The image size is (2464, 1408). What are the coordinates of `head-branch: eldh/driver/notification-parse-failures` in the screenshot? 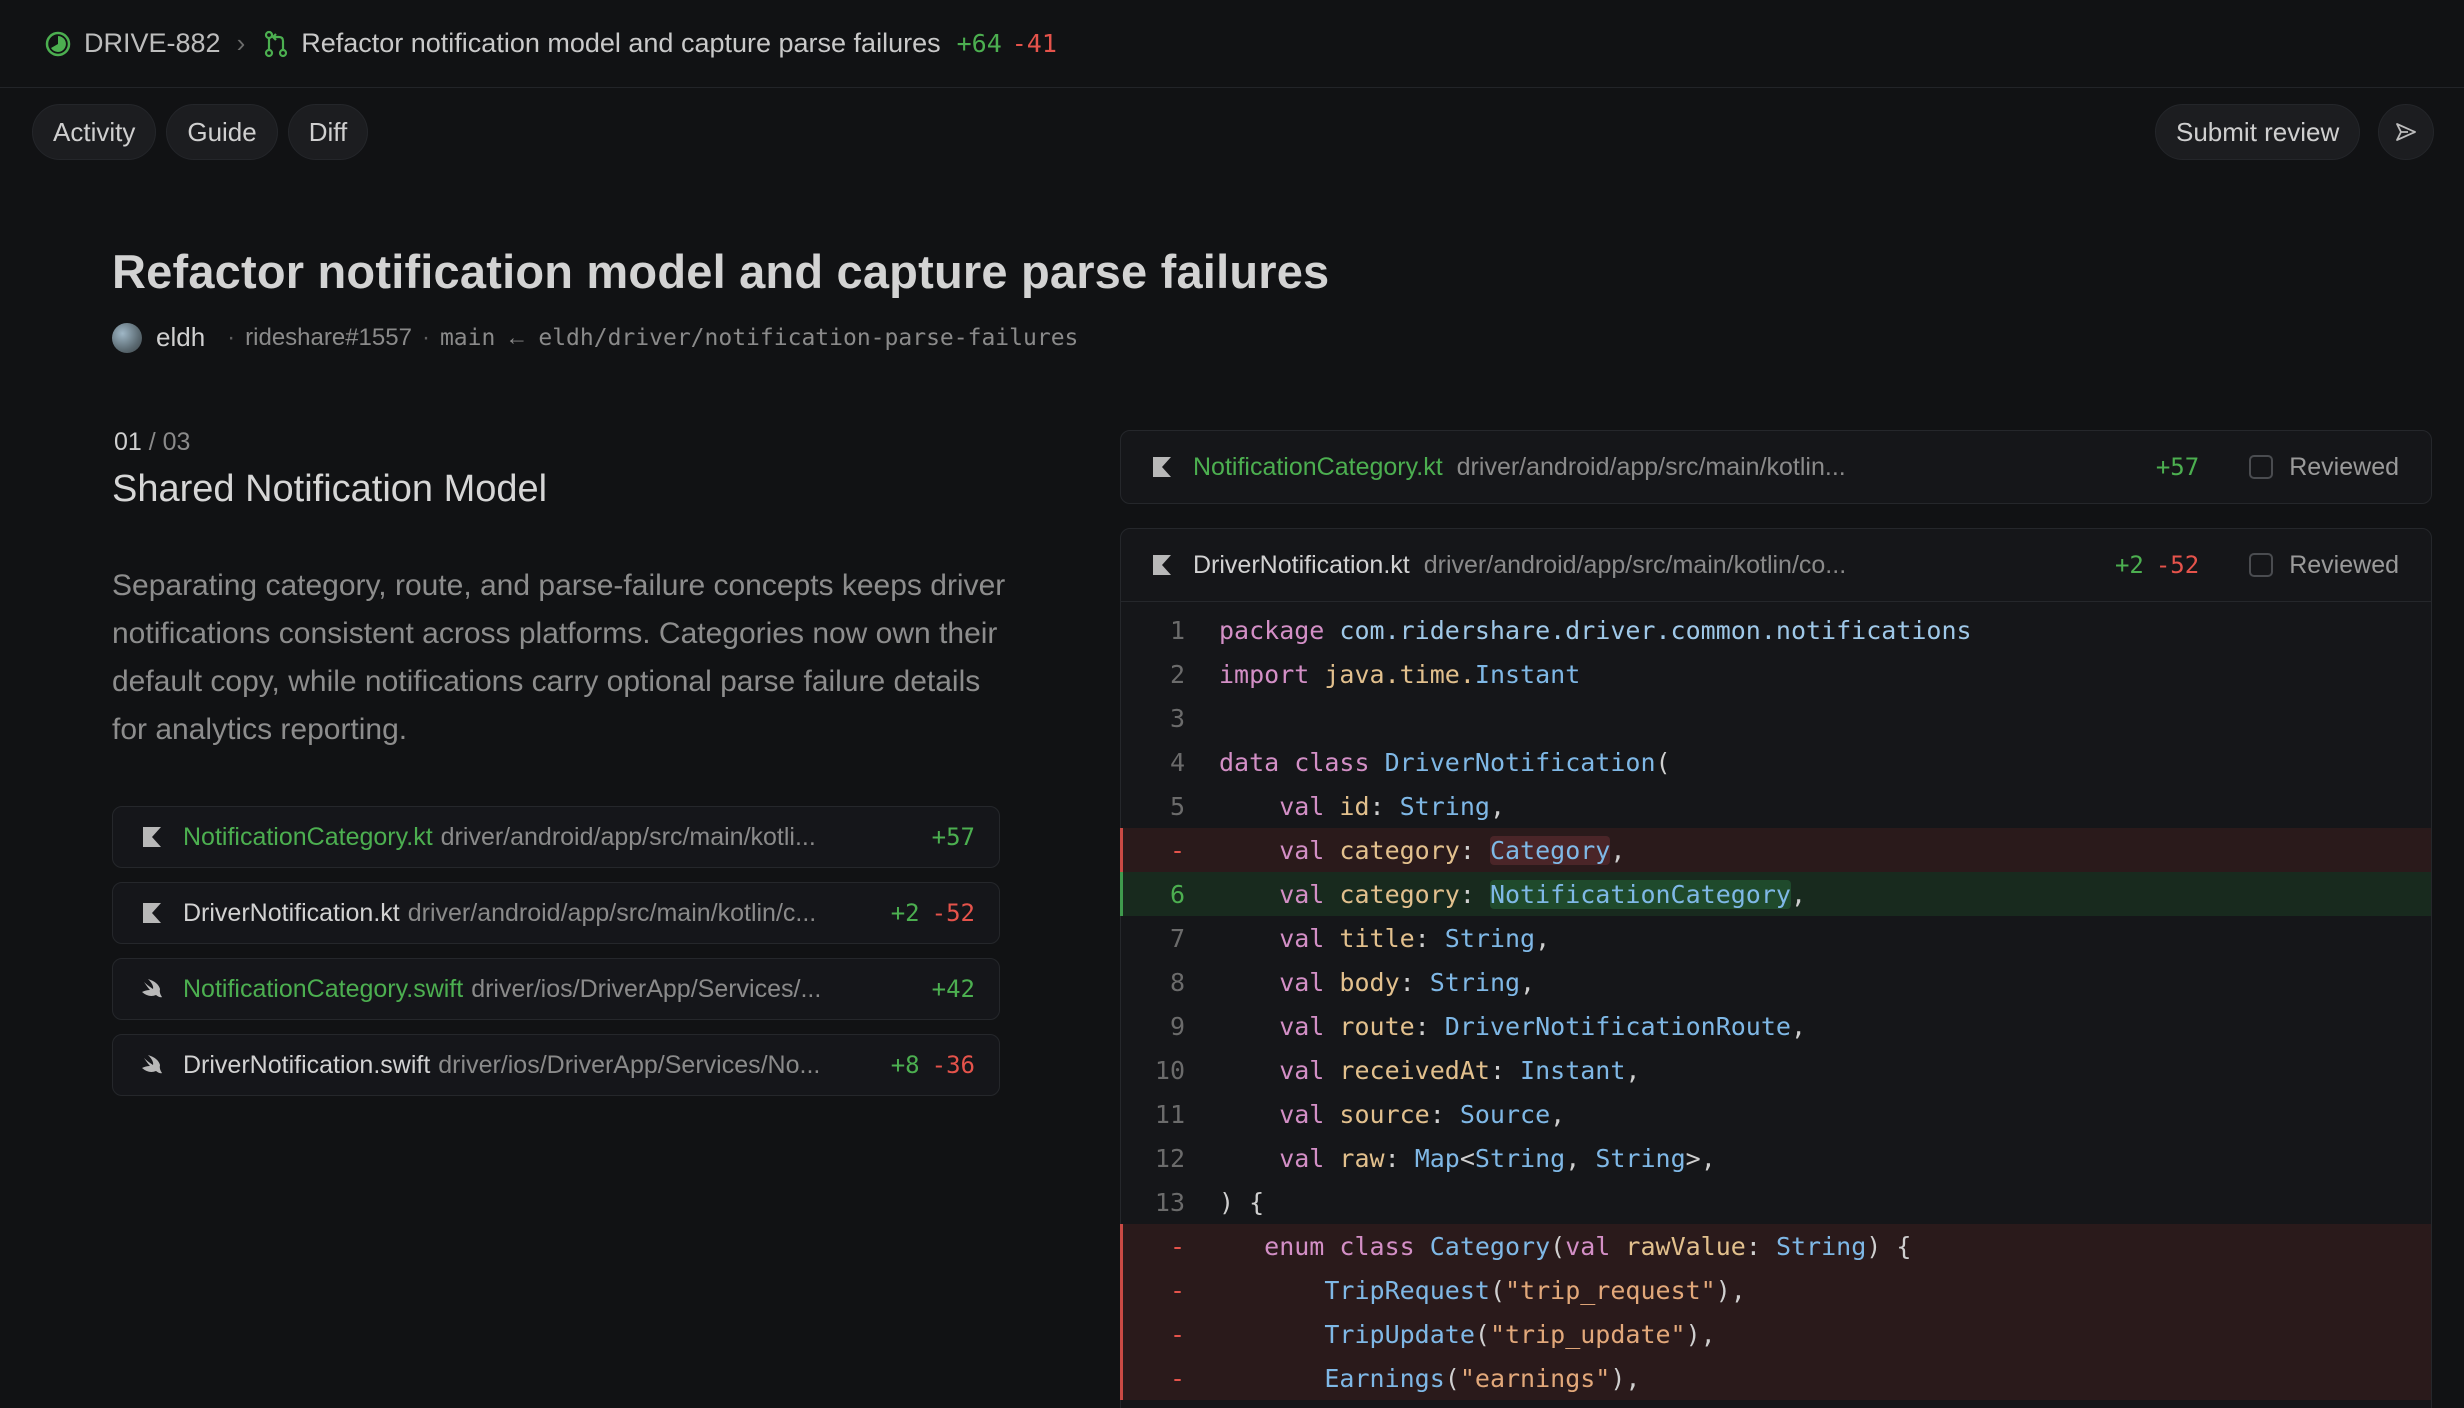 It's located at (808, 337).